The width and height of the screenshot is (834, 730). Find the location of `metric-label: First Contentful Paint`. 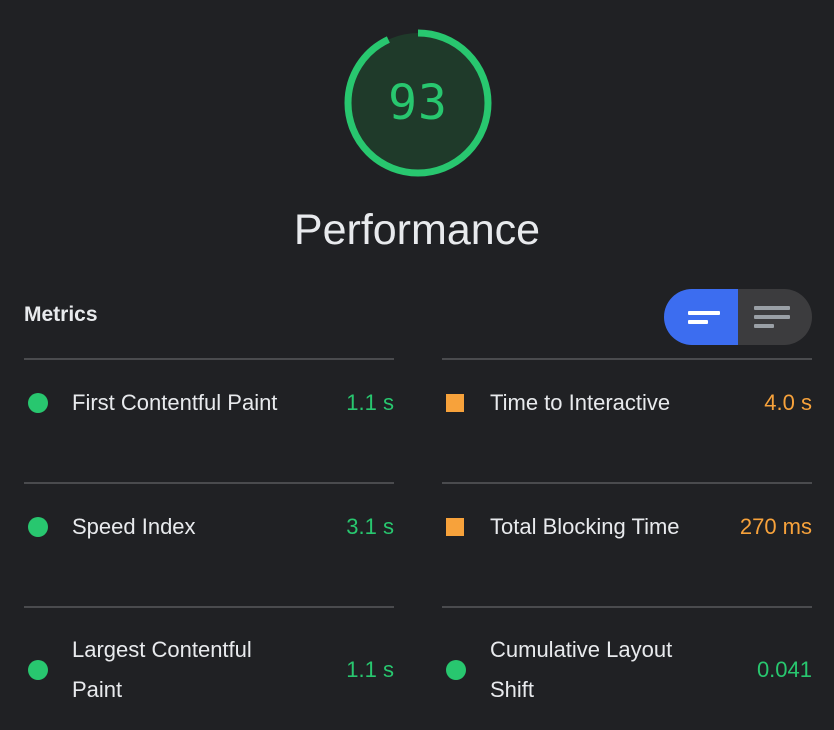

metric-label: First Contentful Paint is located at coordinates (175, 402).